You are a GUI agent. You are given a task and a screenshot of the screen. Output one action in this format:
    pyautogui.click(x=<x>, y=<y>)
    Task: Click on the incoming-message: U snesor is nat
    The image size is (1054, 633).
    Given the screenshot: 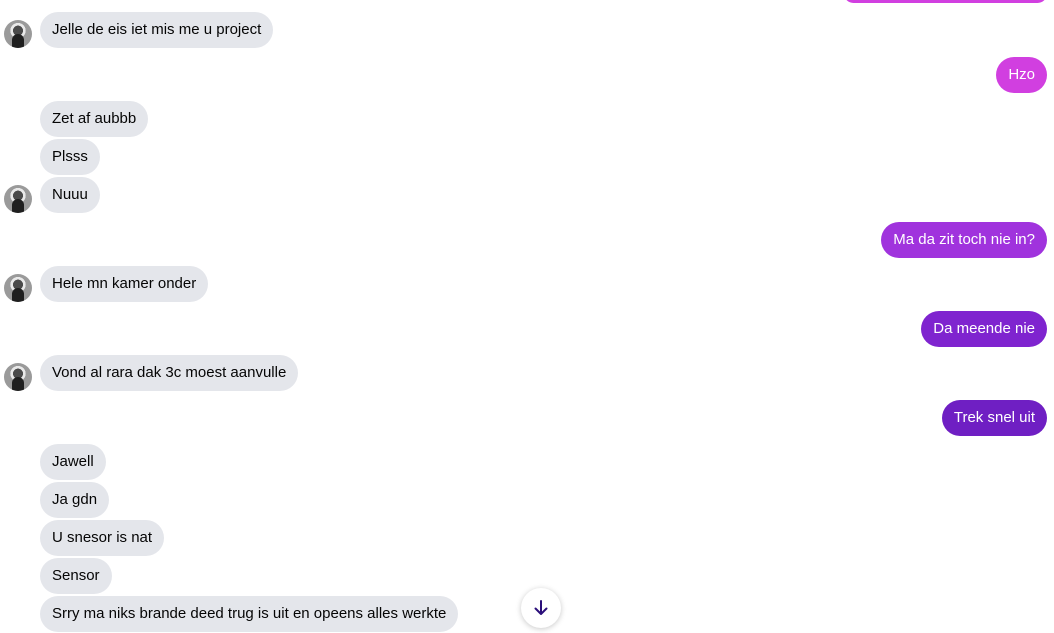 What is the action you would take?
    pyautogui.click(x=102, y=538)
    